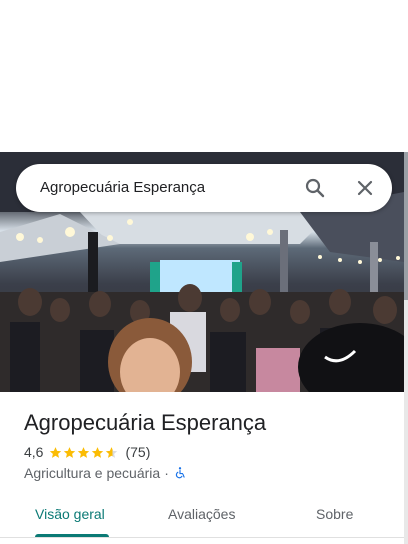 Image resolution: width=408 pixels, height=544 pixels. I want to click on search-input: Agropecuária Esperança, so click(122, 187).